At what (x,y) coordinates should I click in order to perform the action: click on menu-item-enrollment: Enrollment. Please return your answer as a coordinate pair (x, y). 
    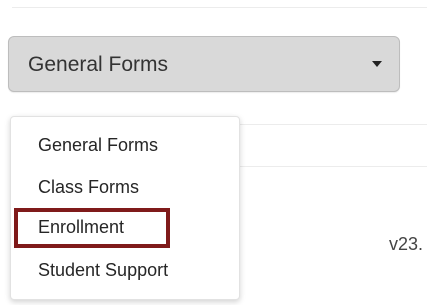
    Looking at the image, I should click on (81, 227).